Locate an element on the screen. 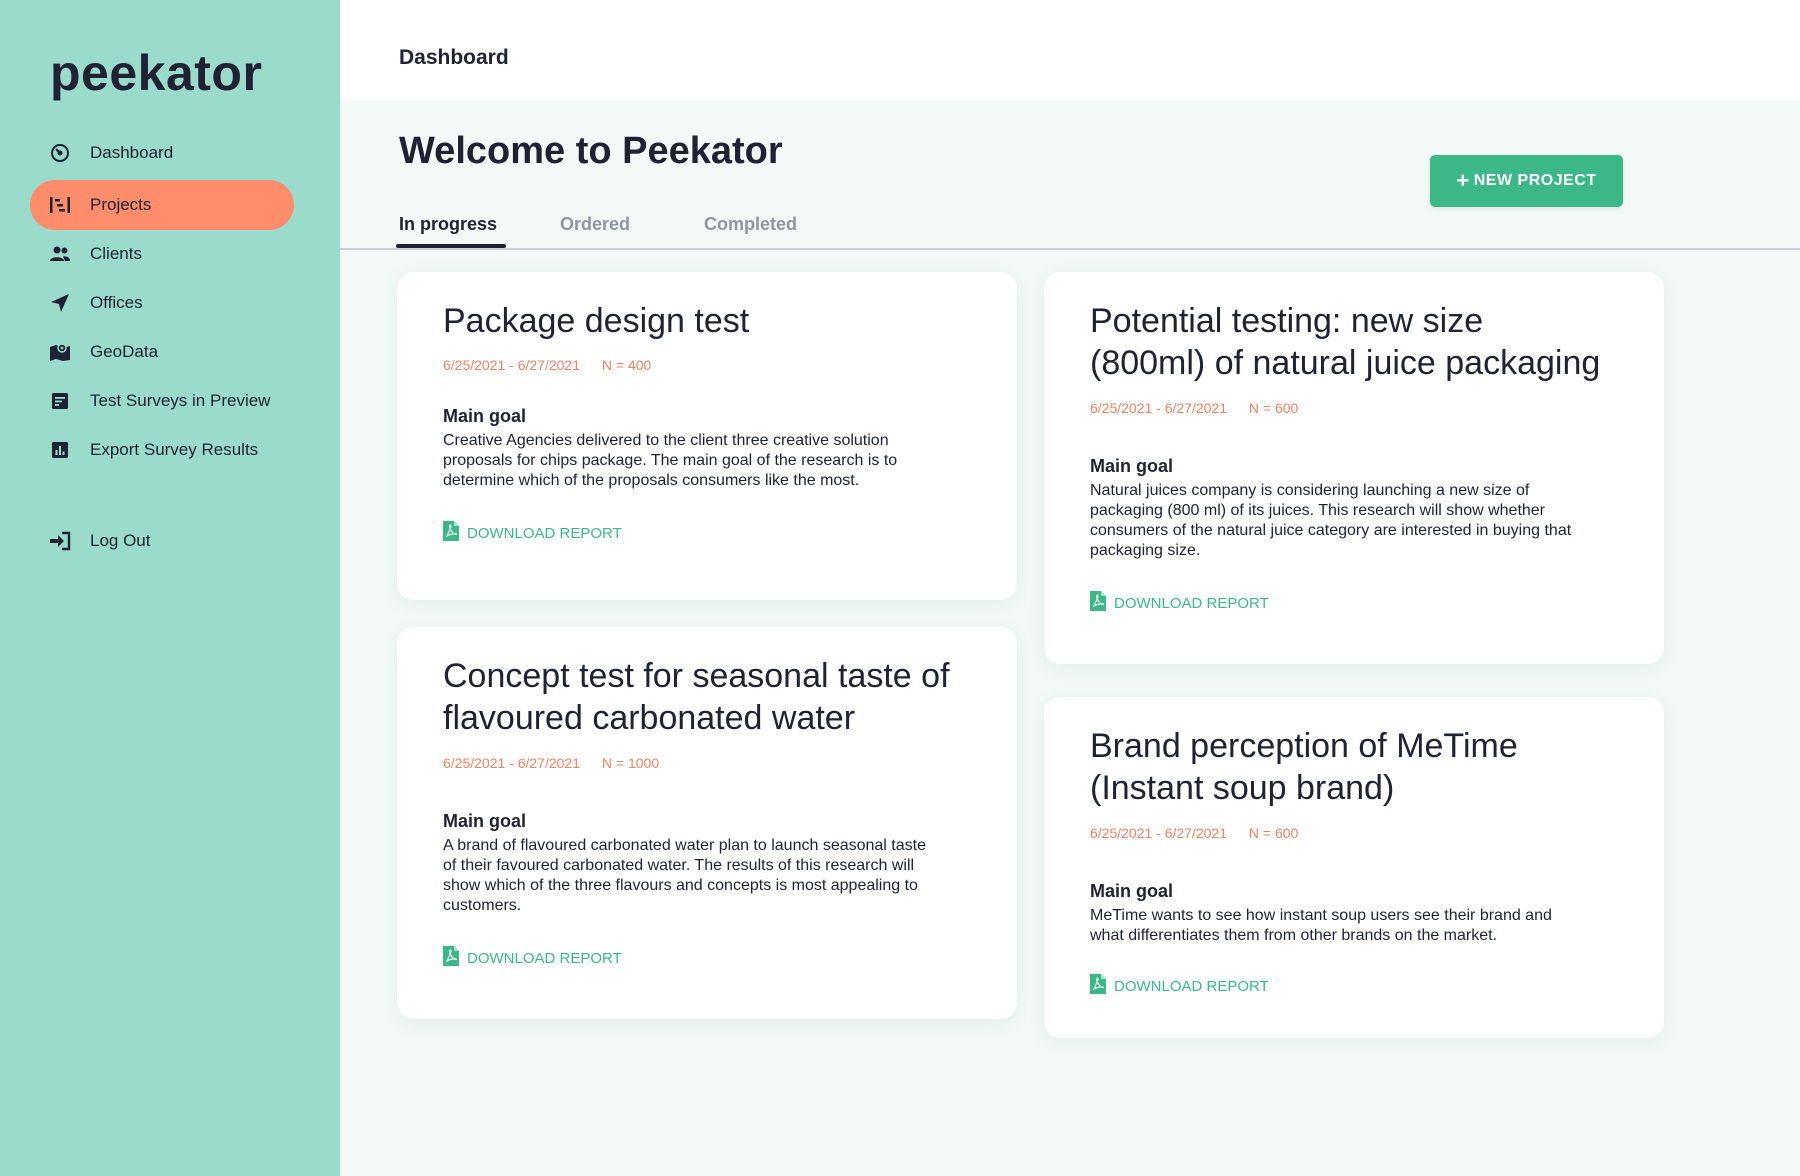 Image resolution: width=1800 pixels, height=1176 pixels. survey-icon is located at coordinates (60, 401).